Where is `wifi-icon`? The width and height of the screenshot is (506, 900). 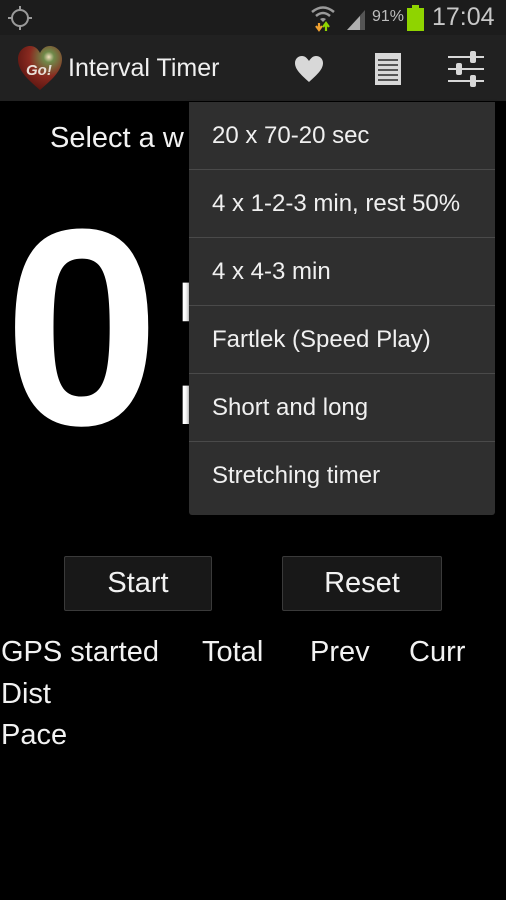 wifi-icon is located at coordinates (323, 19).